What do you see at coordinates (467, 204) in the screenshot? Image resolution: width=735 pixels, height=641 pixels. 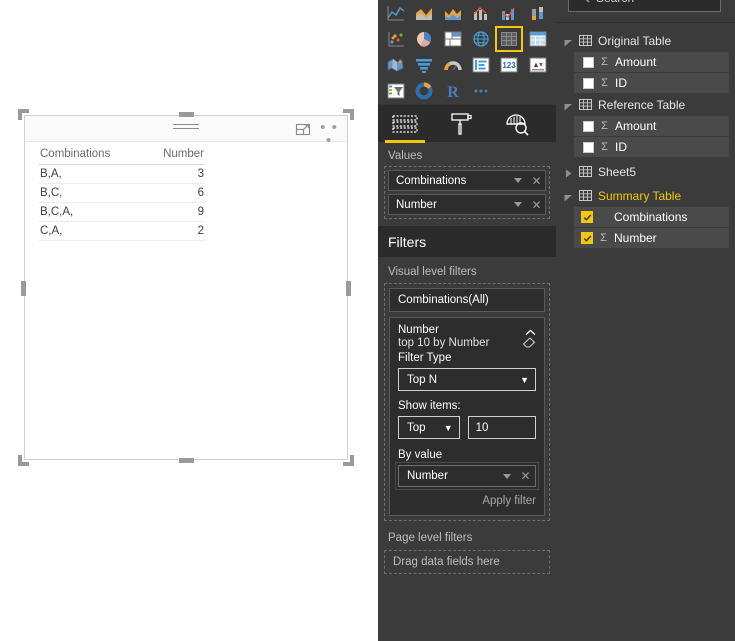 I see `values-field-number: Number ✕` at bounding box center [467, 204].